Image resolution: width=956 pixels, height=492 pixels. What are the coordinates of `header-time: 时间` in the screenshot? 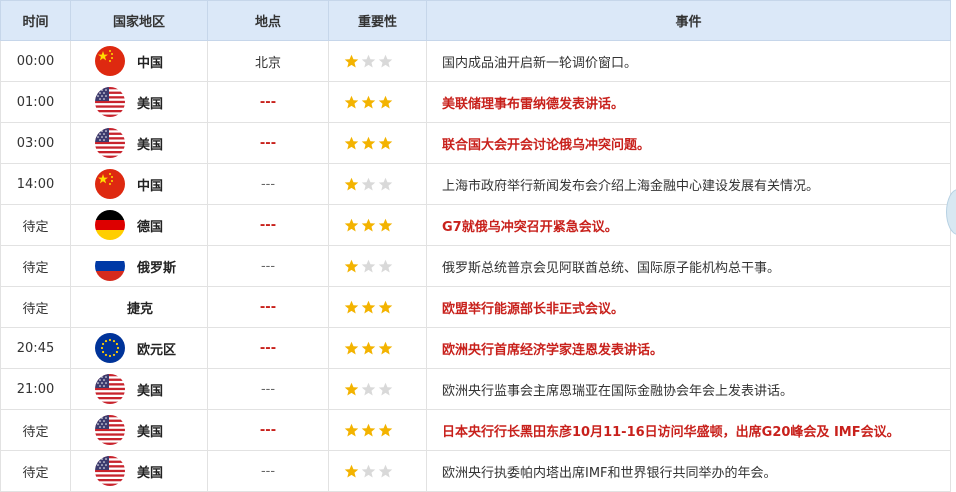 It's located at (35, 20).